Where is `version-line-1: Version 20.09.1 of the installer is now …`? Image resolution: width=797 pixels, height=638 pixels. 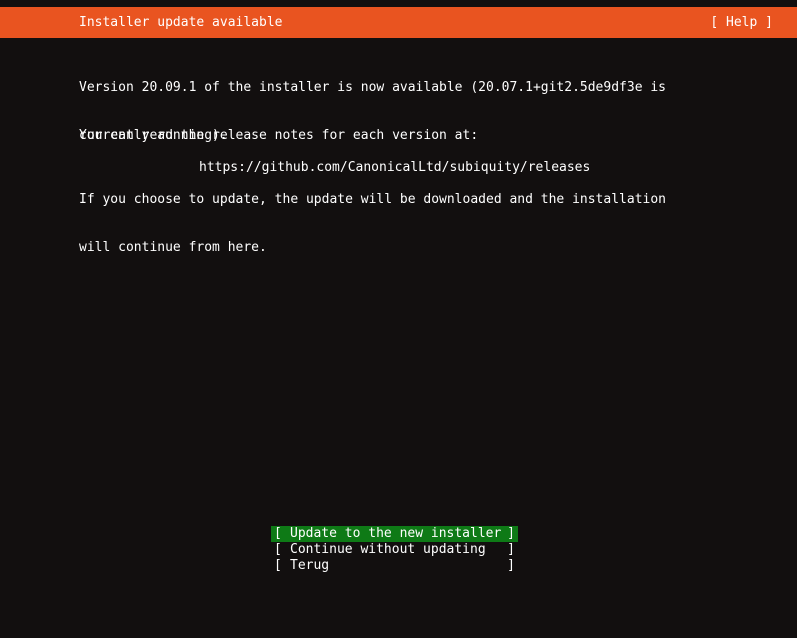 version-line-1: Version 20.09.1 of the installer is now … is located at coordinates (372, 87).